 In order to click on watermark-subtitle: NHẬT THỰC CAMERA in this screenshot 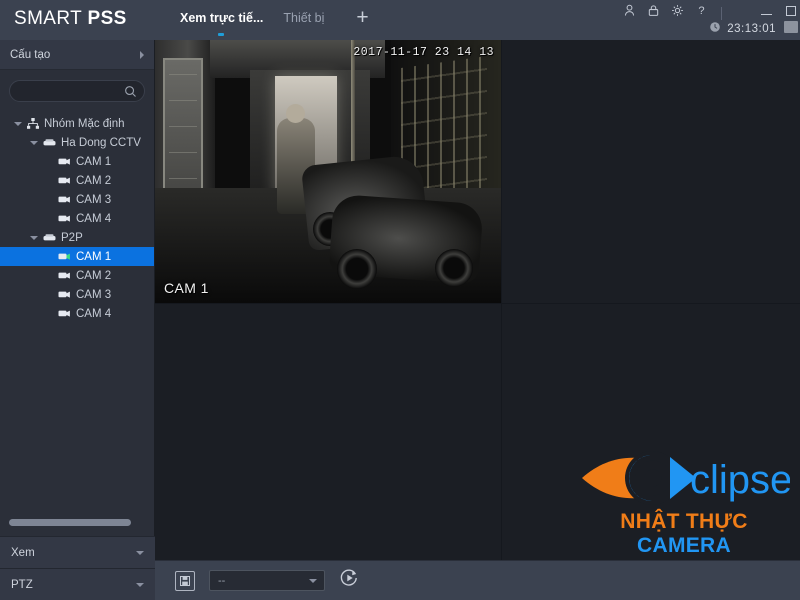, I will do `click(684, 534)`.